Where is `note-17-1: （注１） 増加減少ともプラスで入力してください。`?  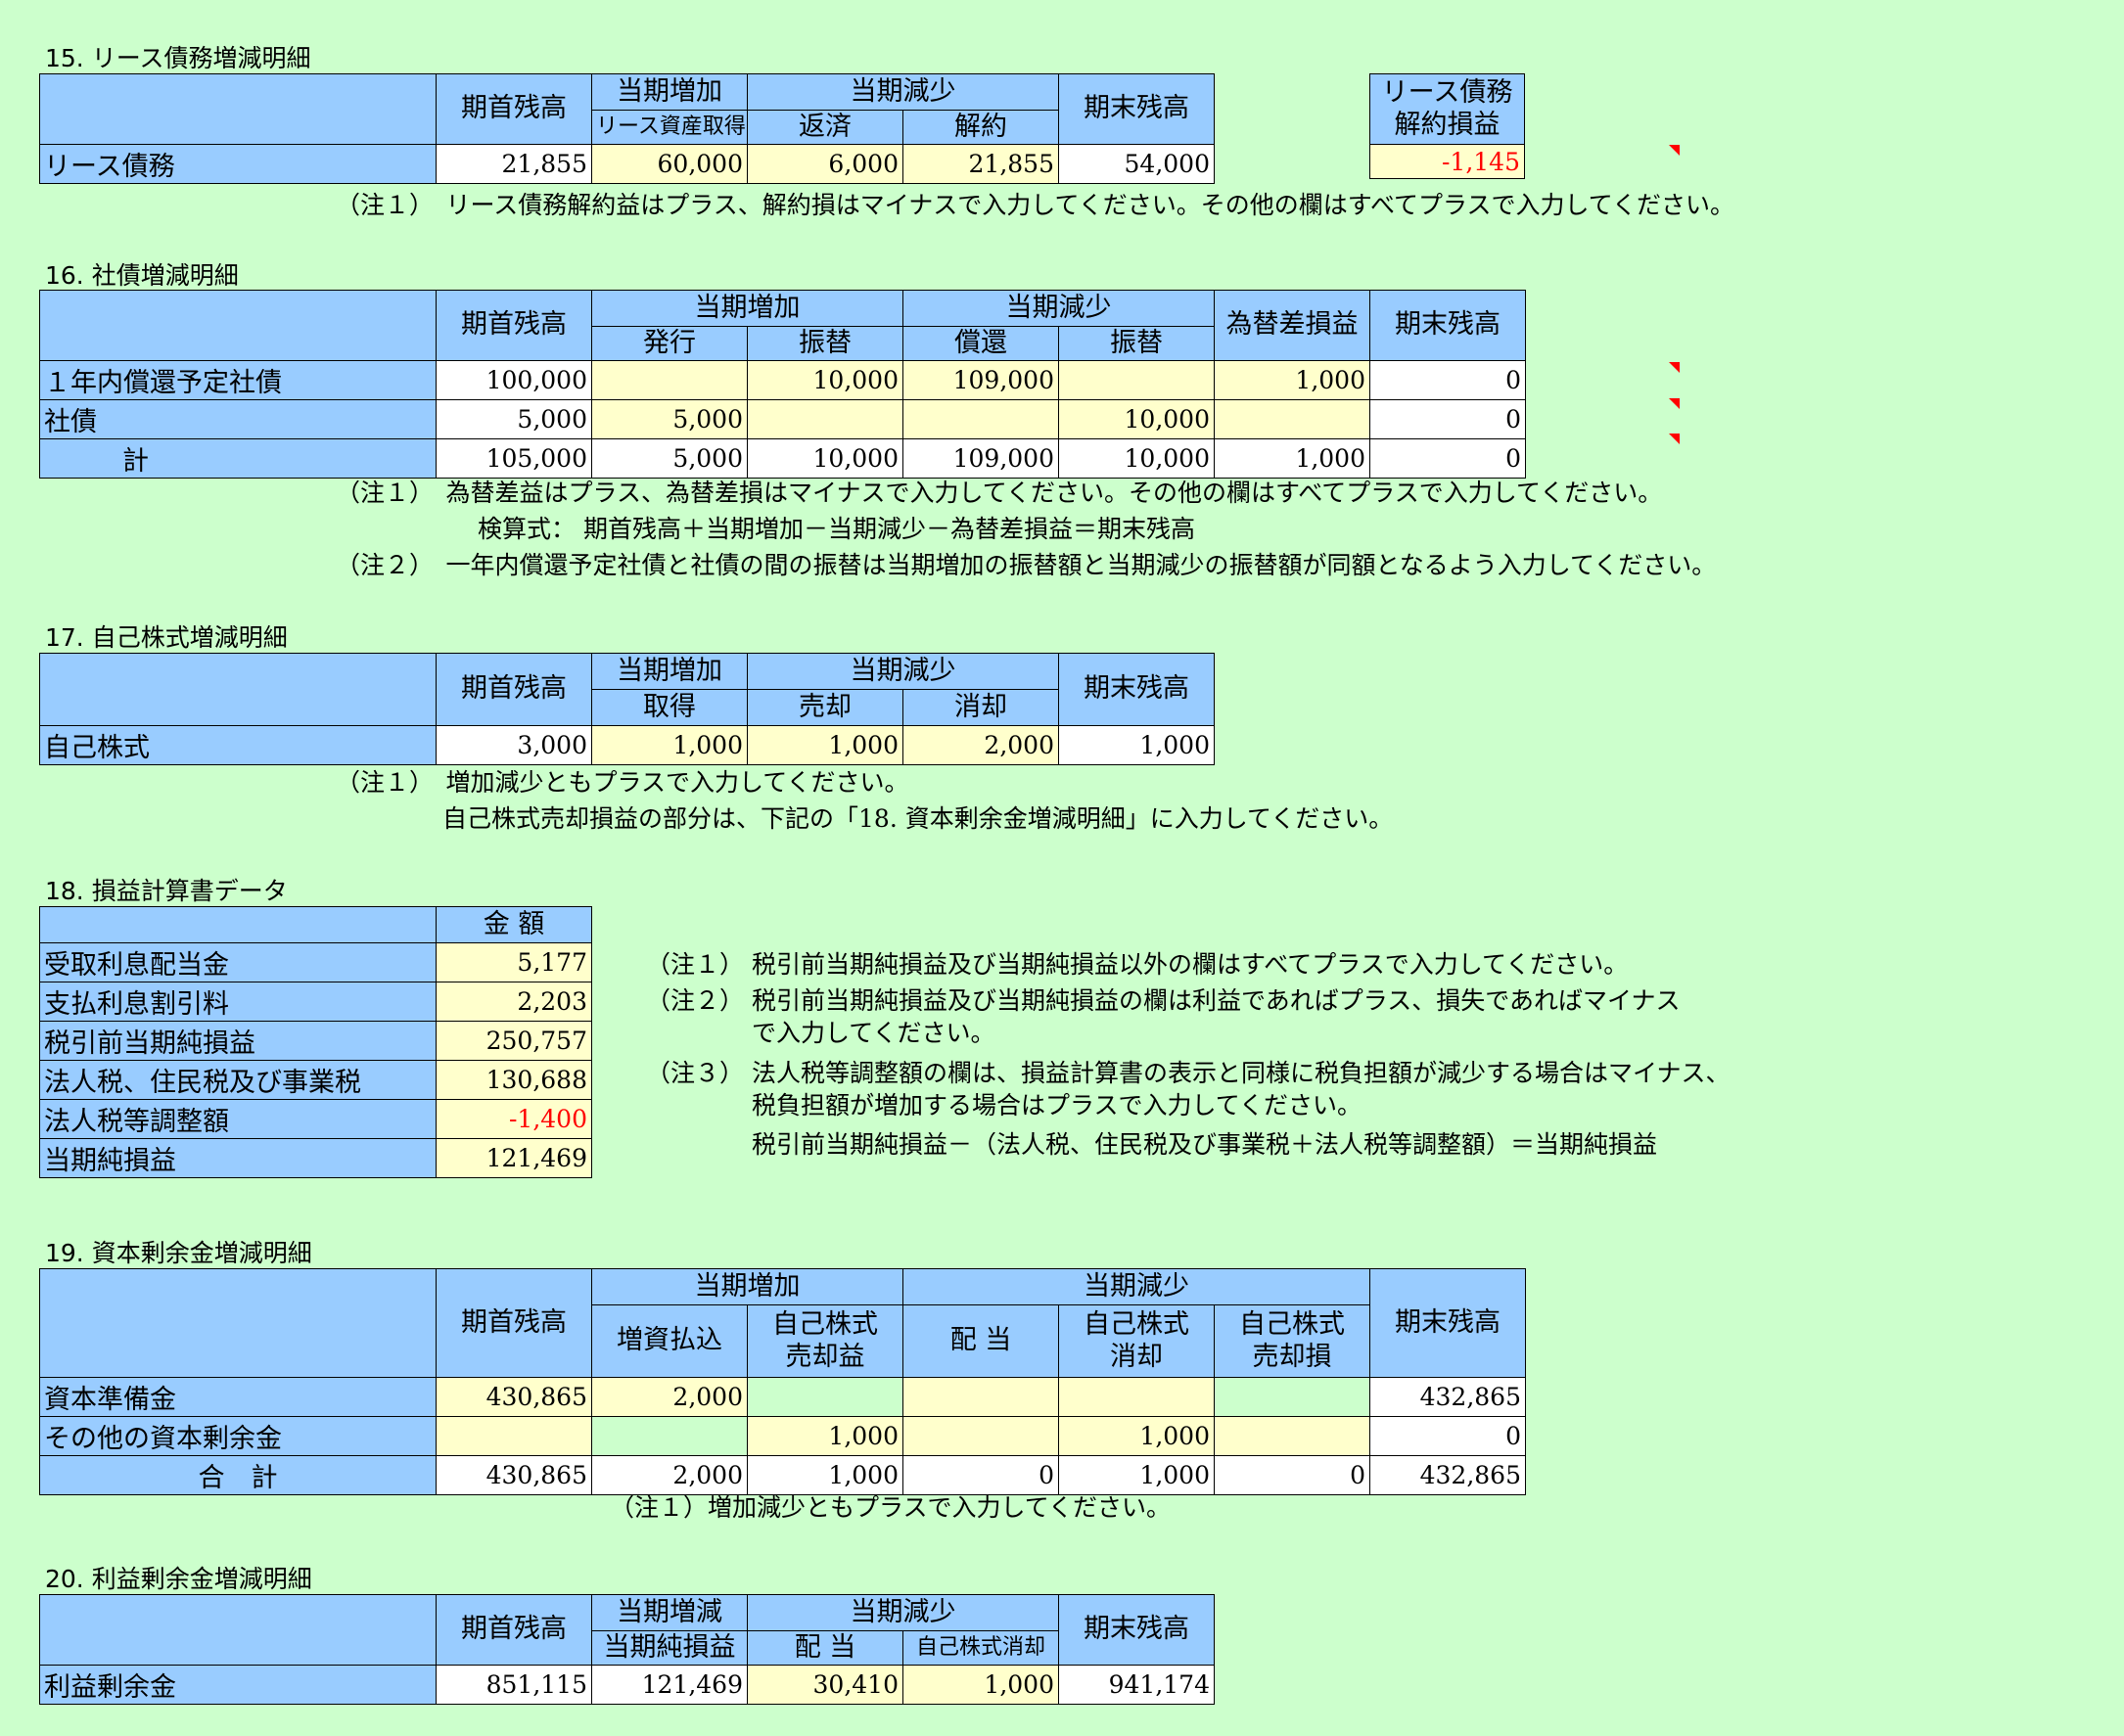 note-17-1: （注１） 増加減少ともプラスで入力してください。 is located at coordinates (622, 783).